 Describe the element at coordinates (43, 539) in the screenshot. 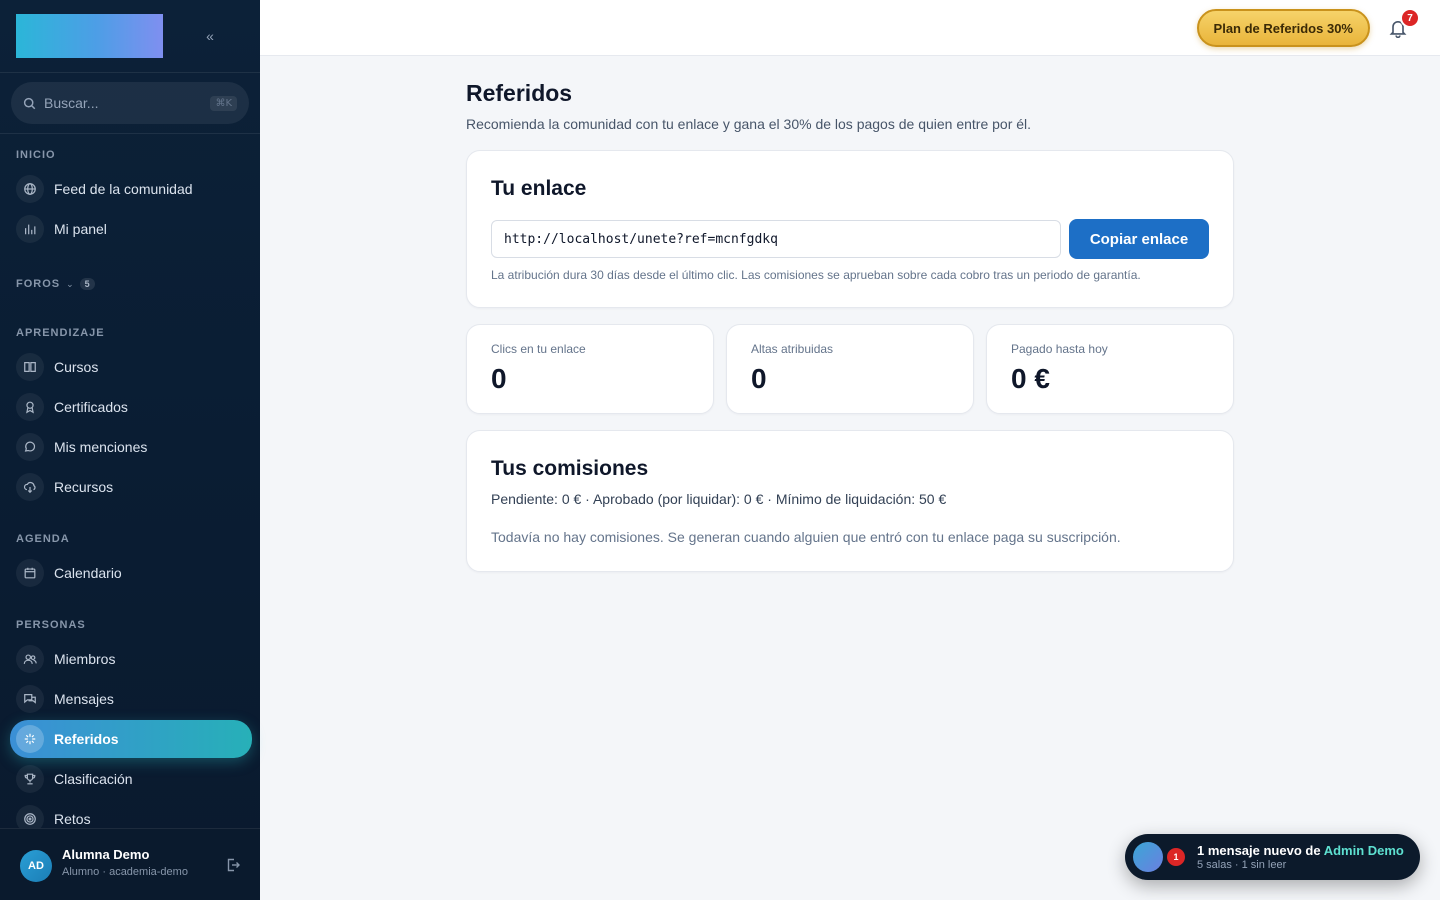

I see `section-agenda: AGENDA` at that location.